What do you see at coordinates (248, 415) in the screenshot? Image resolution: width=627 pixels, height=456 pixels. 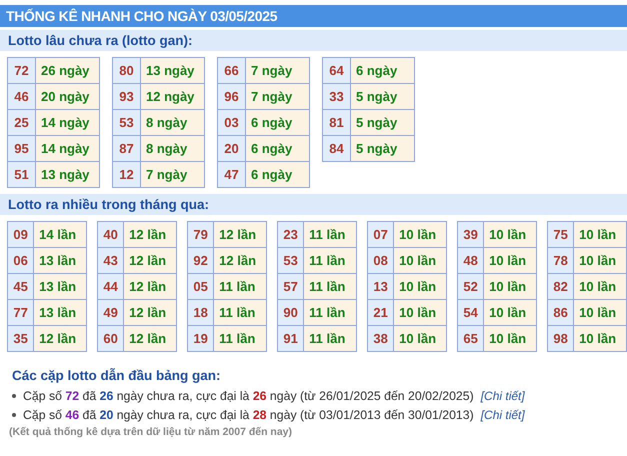 I see `summary-sentence: Cặp số 46 đã 20 ngày chưa ra, cực đại là 28 ngày (từ 03/01/2013 đến 30/01/2013)` at bounding box center [248, 415].